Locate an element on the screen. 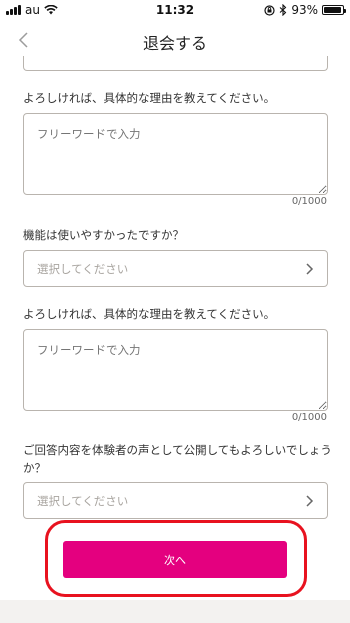 The height and width of the screenshot is (623, 350). status-right: 93% is located at coordinates (305, 10).